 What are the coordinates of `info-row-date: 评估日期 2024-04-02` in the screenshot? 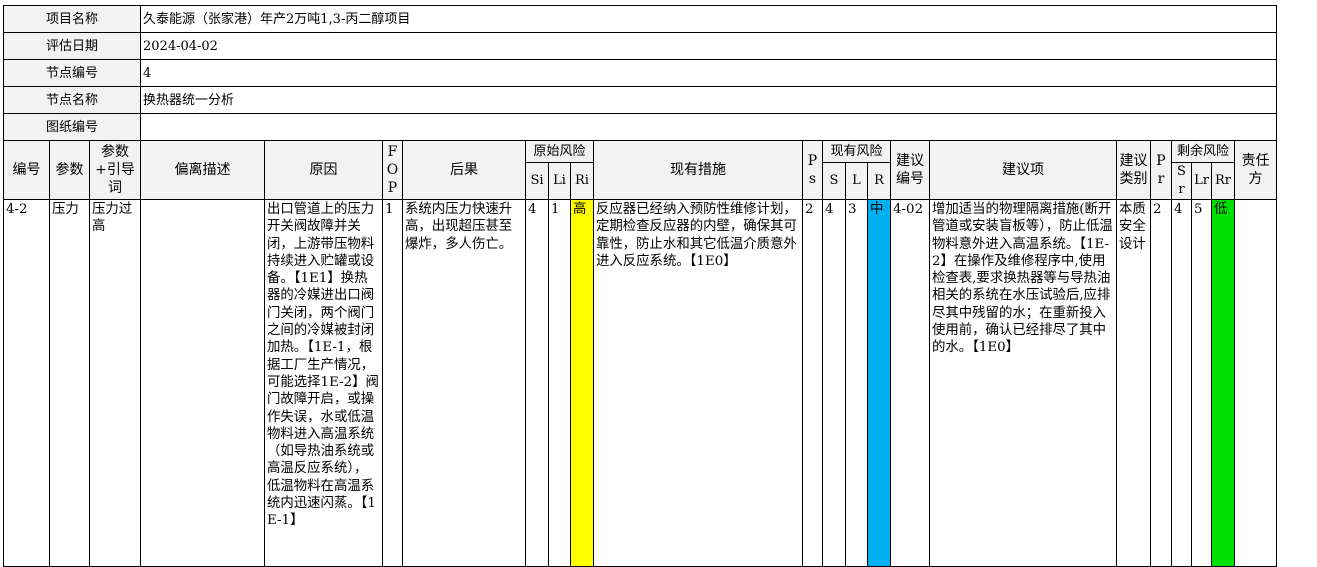 It's located at (640, 46).